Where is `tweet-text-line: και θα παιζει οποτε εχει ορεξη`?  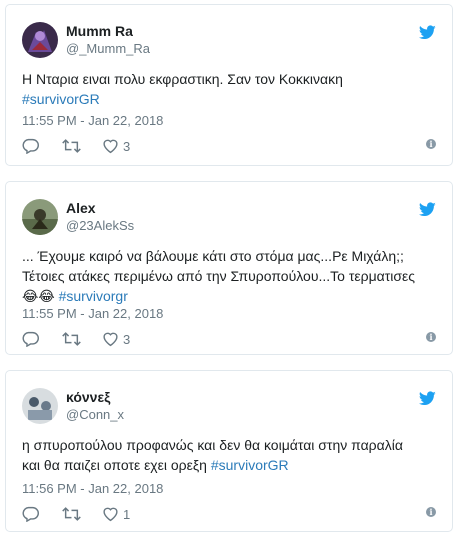
tweet-text-line: και θα παιζει οποτε εχει ορεξη is located at coordinates (114, 465).